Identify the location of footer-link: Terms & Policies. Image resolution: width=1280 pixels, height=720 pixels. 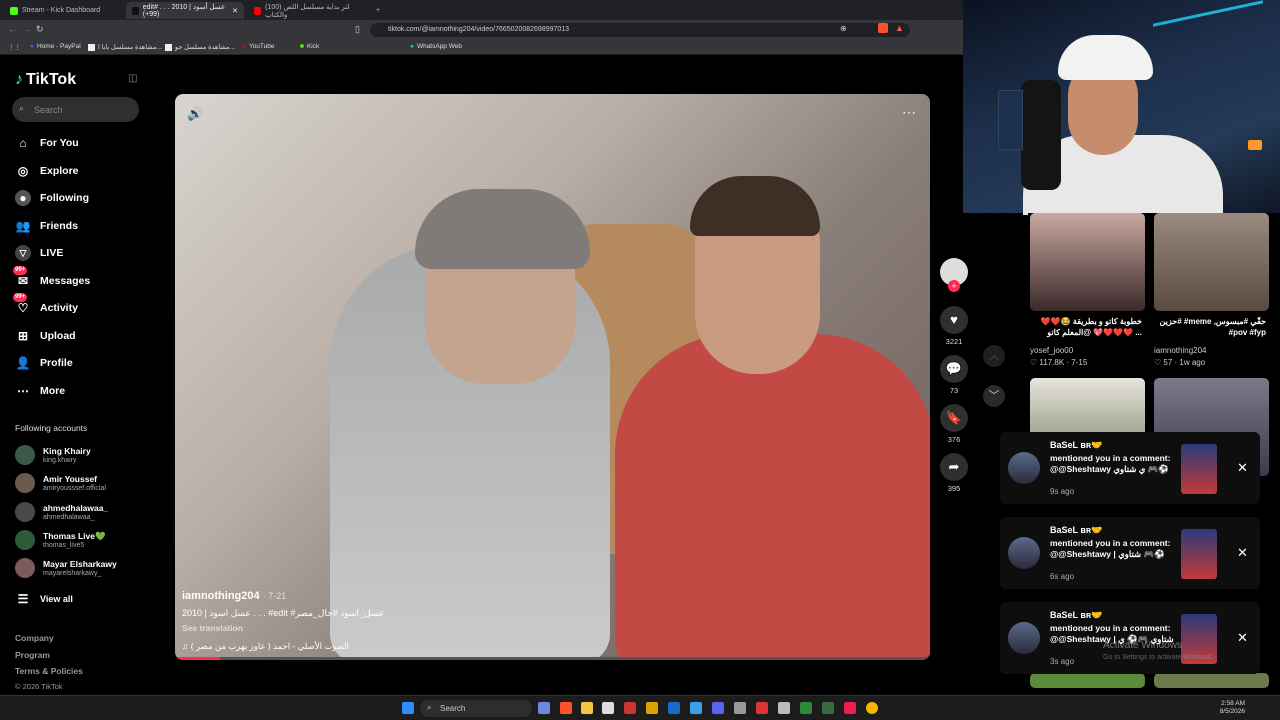
(49, 671).